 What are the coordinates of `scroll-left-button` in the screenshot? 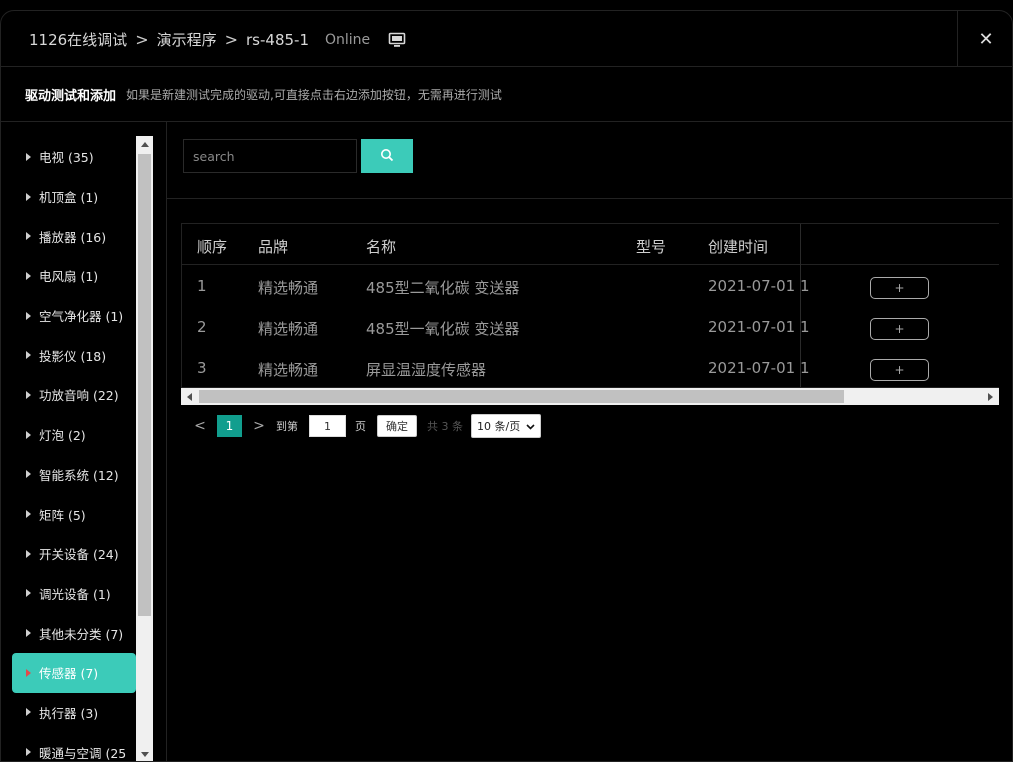 It's located at (189, 396).